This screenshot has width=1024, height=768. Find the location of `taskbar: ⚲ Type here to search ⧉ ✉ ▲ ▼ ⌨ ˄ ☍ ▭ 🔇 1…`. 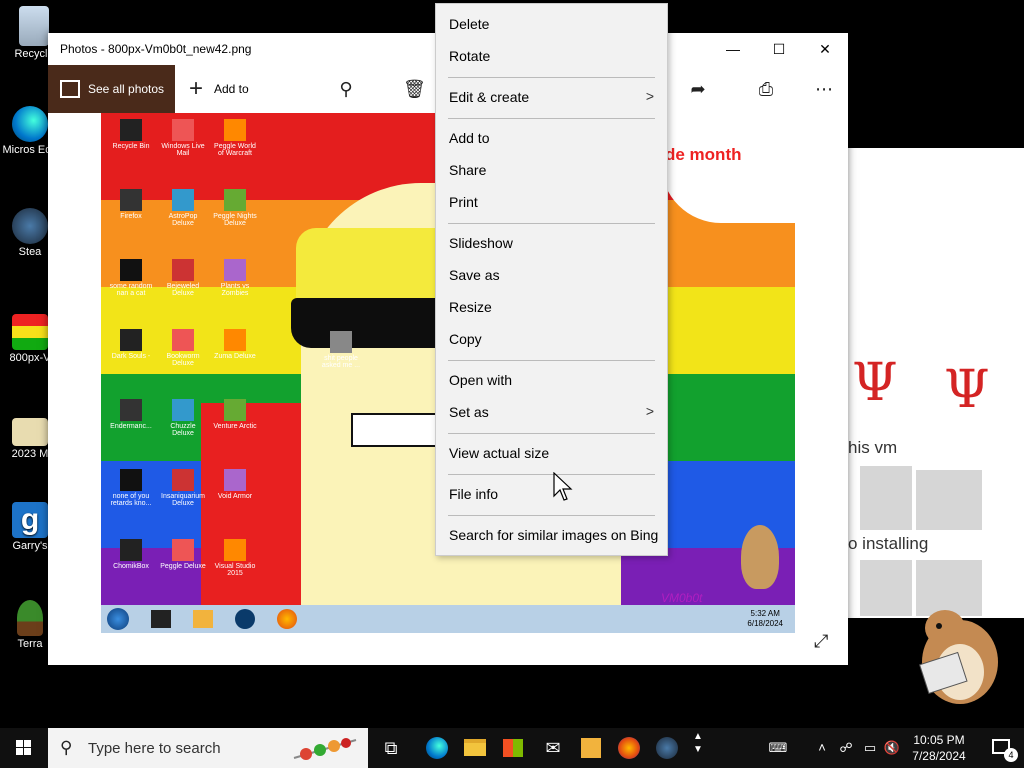

taskbar: ⚲ Type here to search ⧉ ✉ ▲ ▼ ⌨ ˄ ☍ ▭ 🔇 1… is located at coordinates (512, 748).